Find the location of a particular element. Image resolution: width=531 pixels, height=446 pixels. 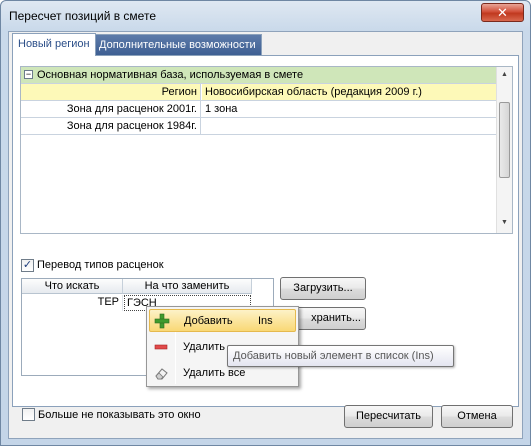

price-type-conversion-label: Перевод типов расценок is located at coordinates (100, 265).